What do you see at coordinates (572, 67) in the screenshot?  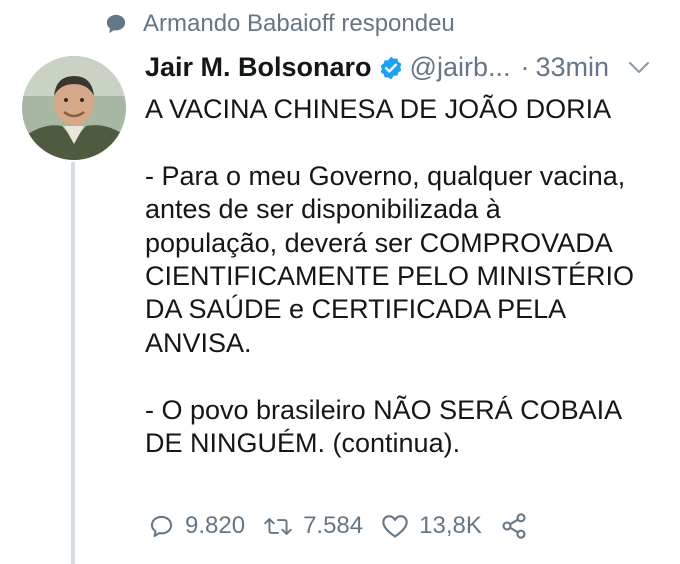 I see `timestamp: 33min` at bounding box center [572, 67].